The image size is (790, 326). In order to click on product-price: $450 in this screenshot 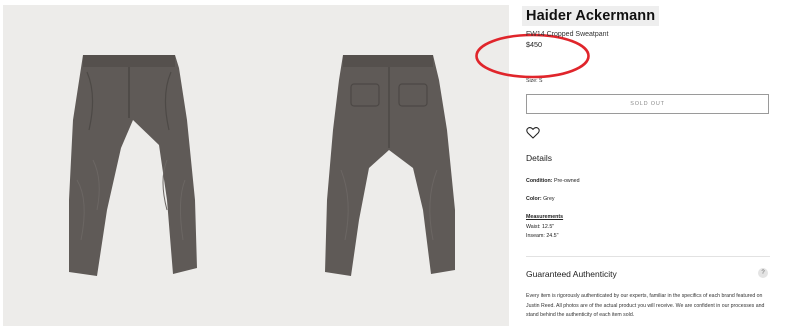, I will do `click(534, 44)`.